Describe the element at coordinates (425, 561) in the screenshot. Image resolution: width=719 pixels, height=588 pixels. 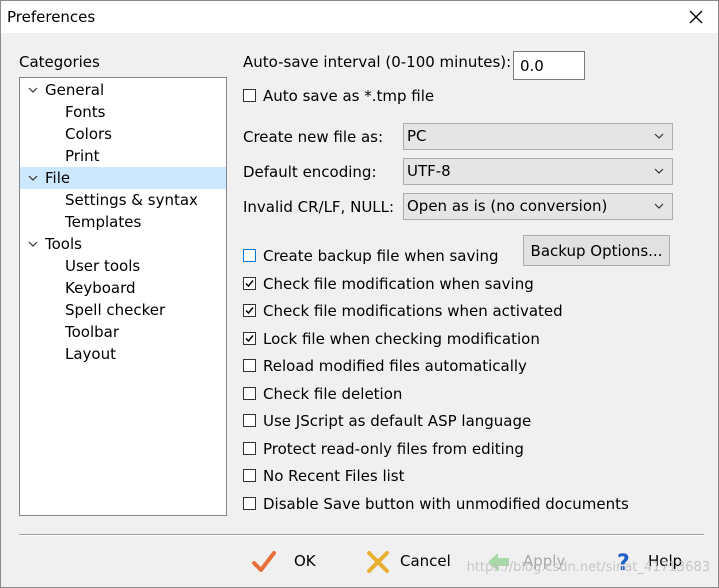
I see `cancel-label: Cancel` at that location.